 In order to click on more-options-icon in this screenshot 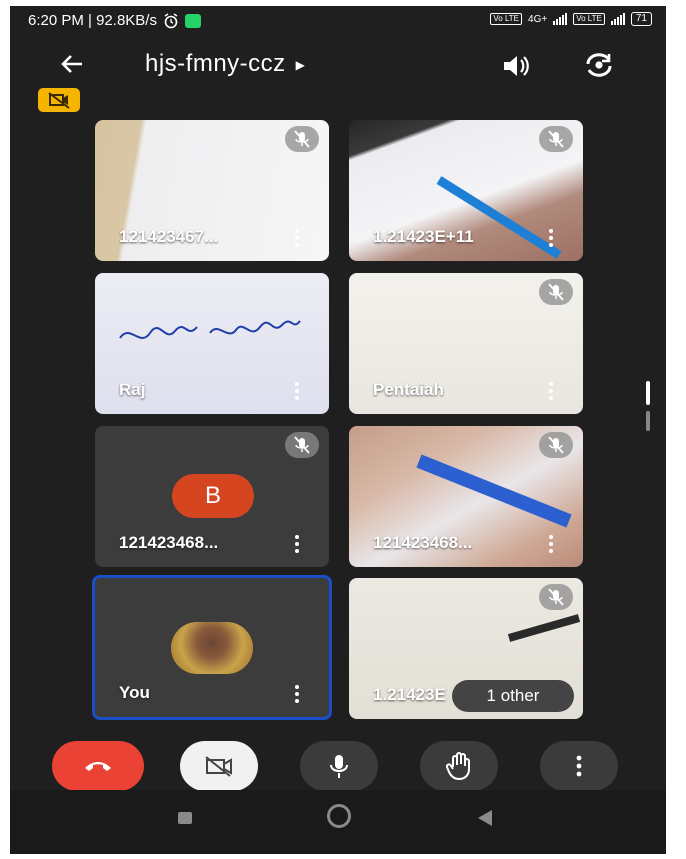, I will do `click(579, 766)`.